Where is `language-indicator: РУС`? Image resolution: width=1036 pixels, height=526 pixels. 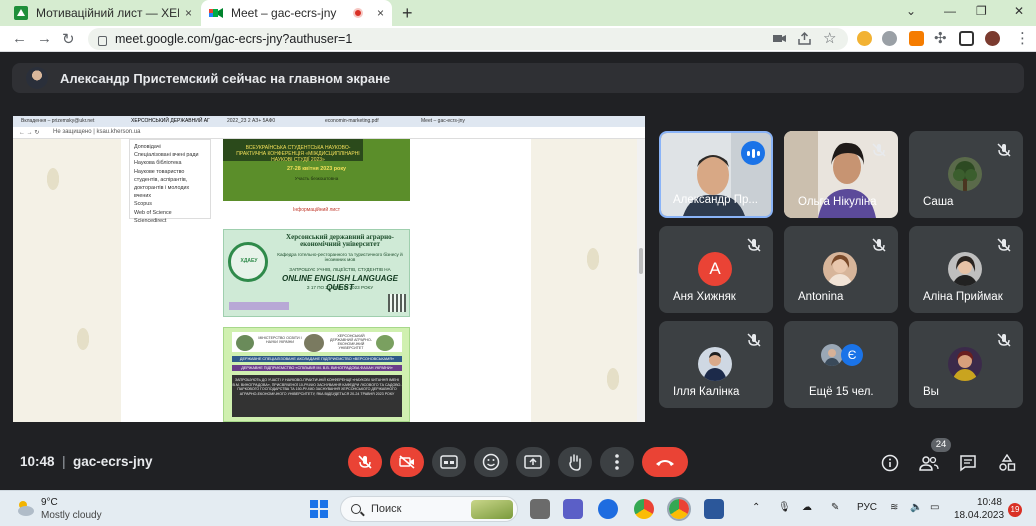 language-indicator: РУС is located at coordinates (867, 507).